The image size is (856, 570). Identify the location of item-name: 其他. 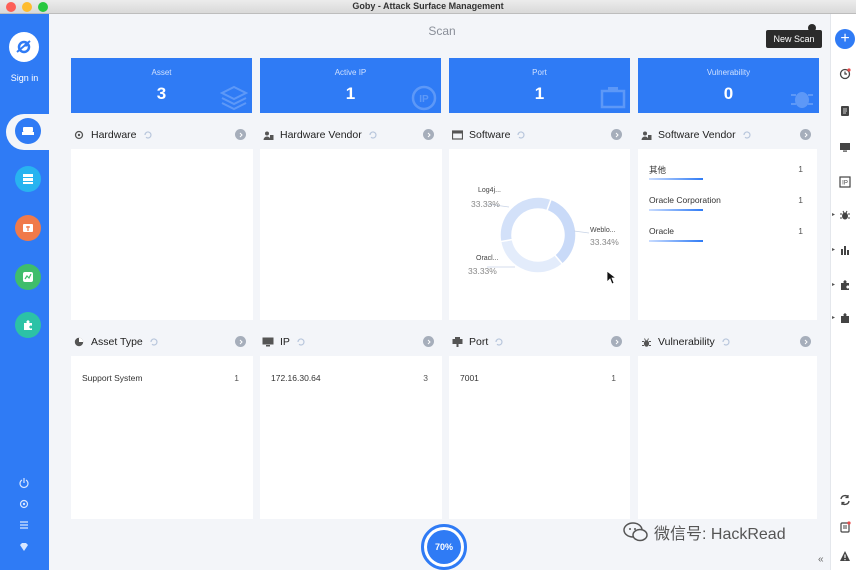
(658, 170).